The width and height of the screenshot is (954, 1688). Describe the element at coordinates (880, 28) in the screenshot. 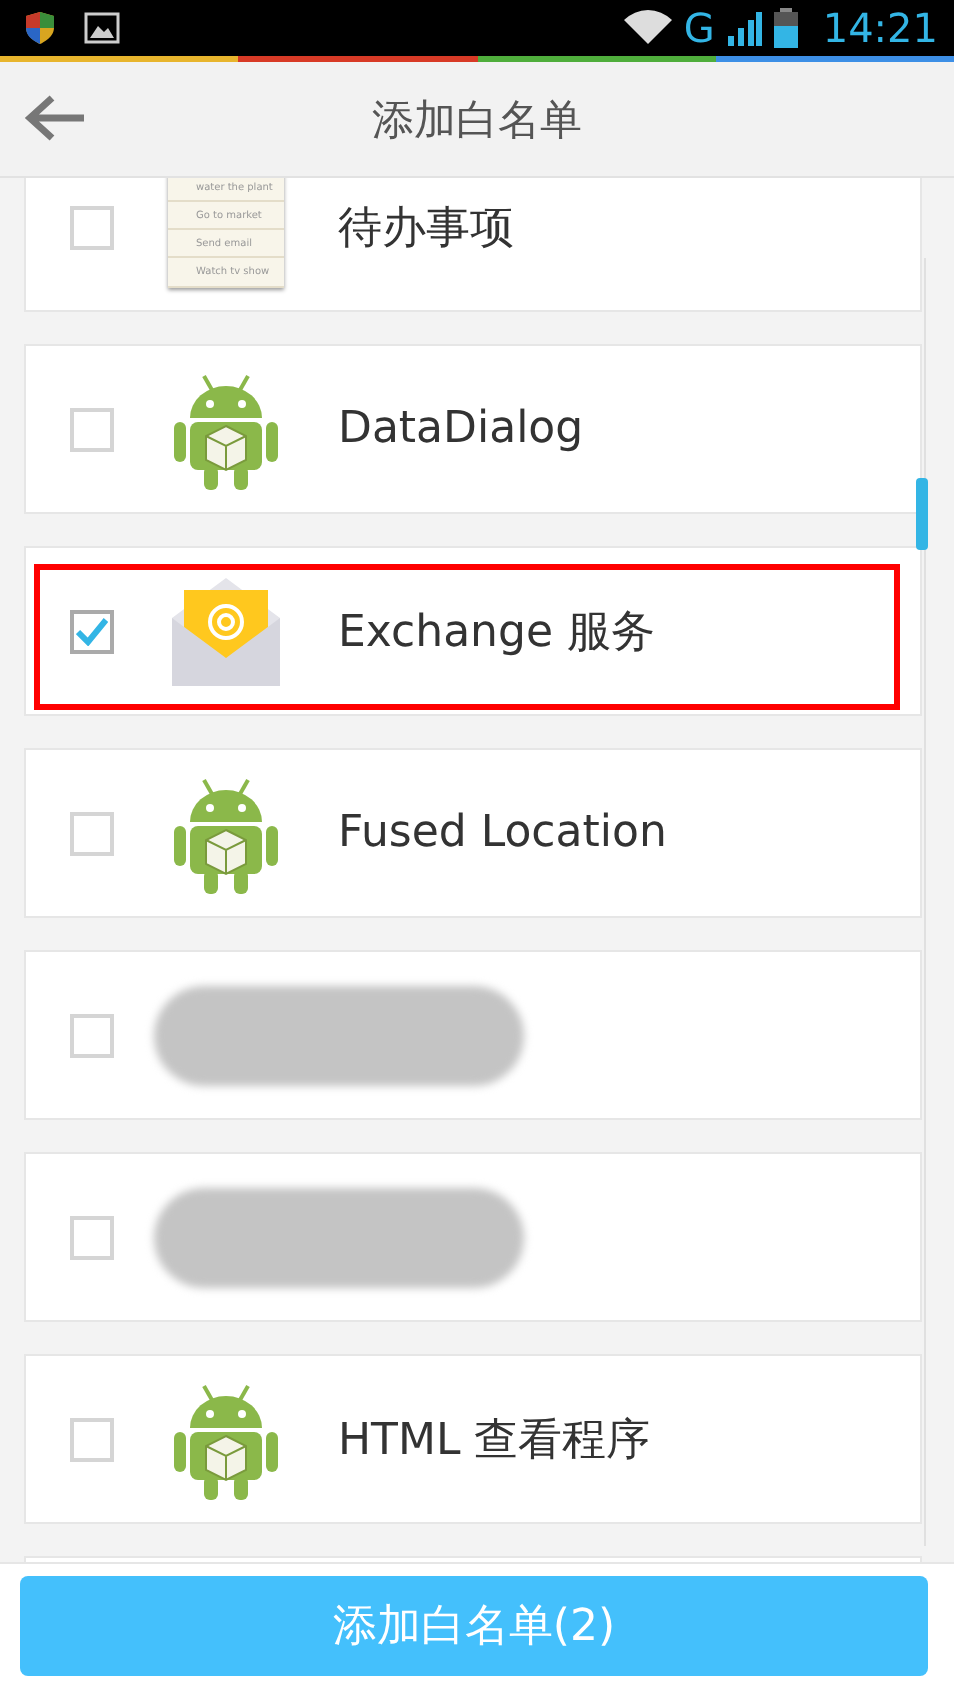

I see `clock-time: 14:21` at that location.